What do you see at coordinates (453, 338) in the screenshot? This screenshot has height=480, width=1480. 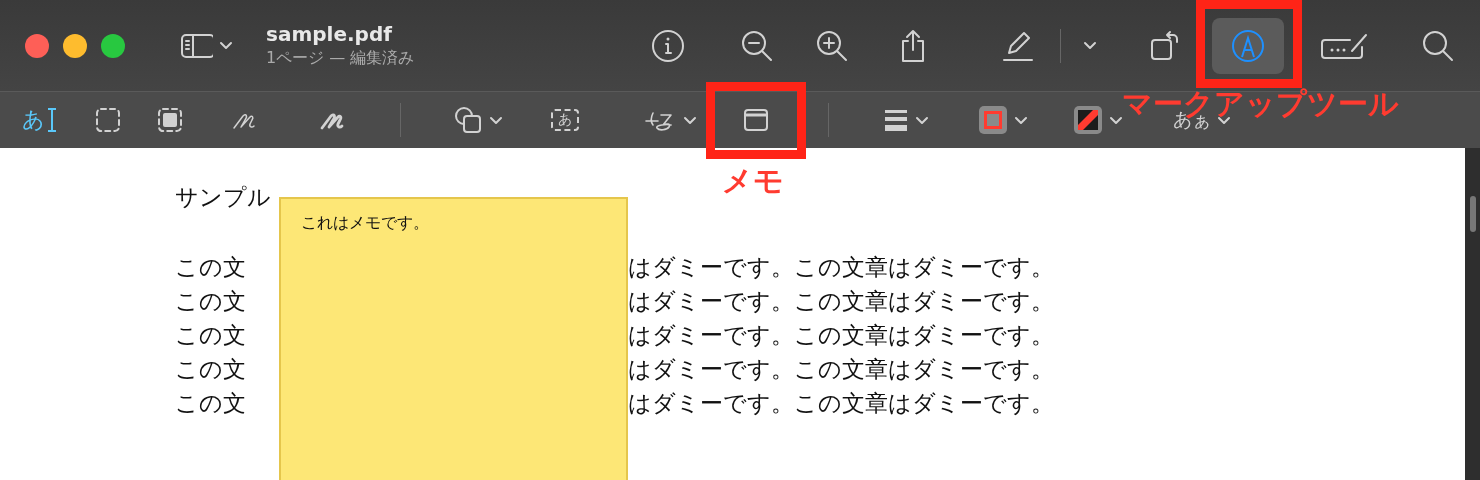 I see `sticky-note: これはメモです。` at bounding box center [453, 338].